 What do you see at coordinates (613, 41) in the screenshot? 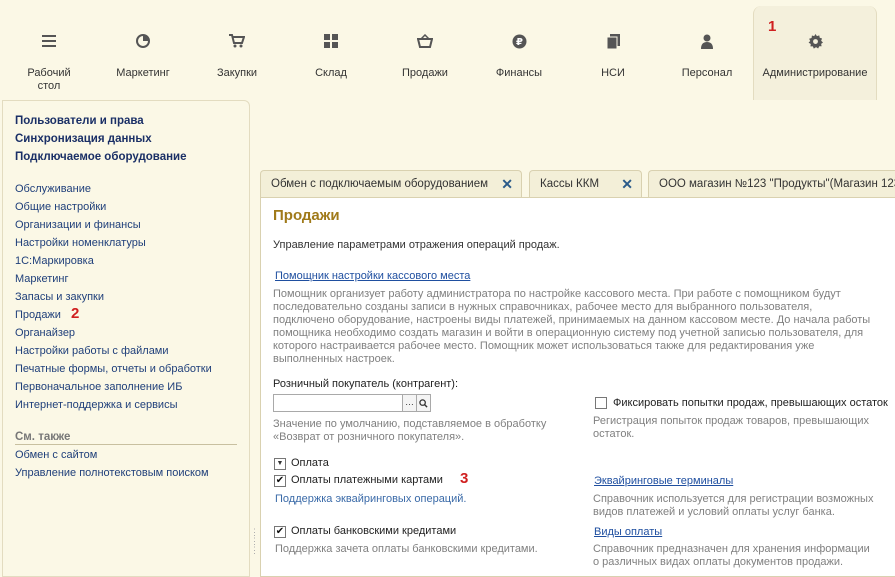
I see `copy-icon` at bounding box center [613, 41].